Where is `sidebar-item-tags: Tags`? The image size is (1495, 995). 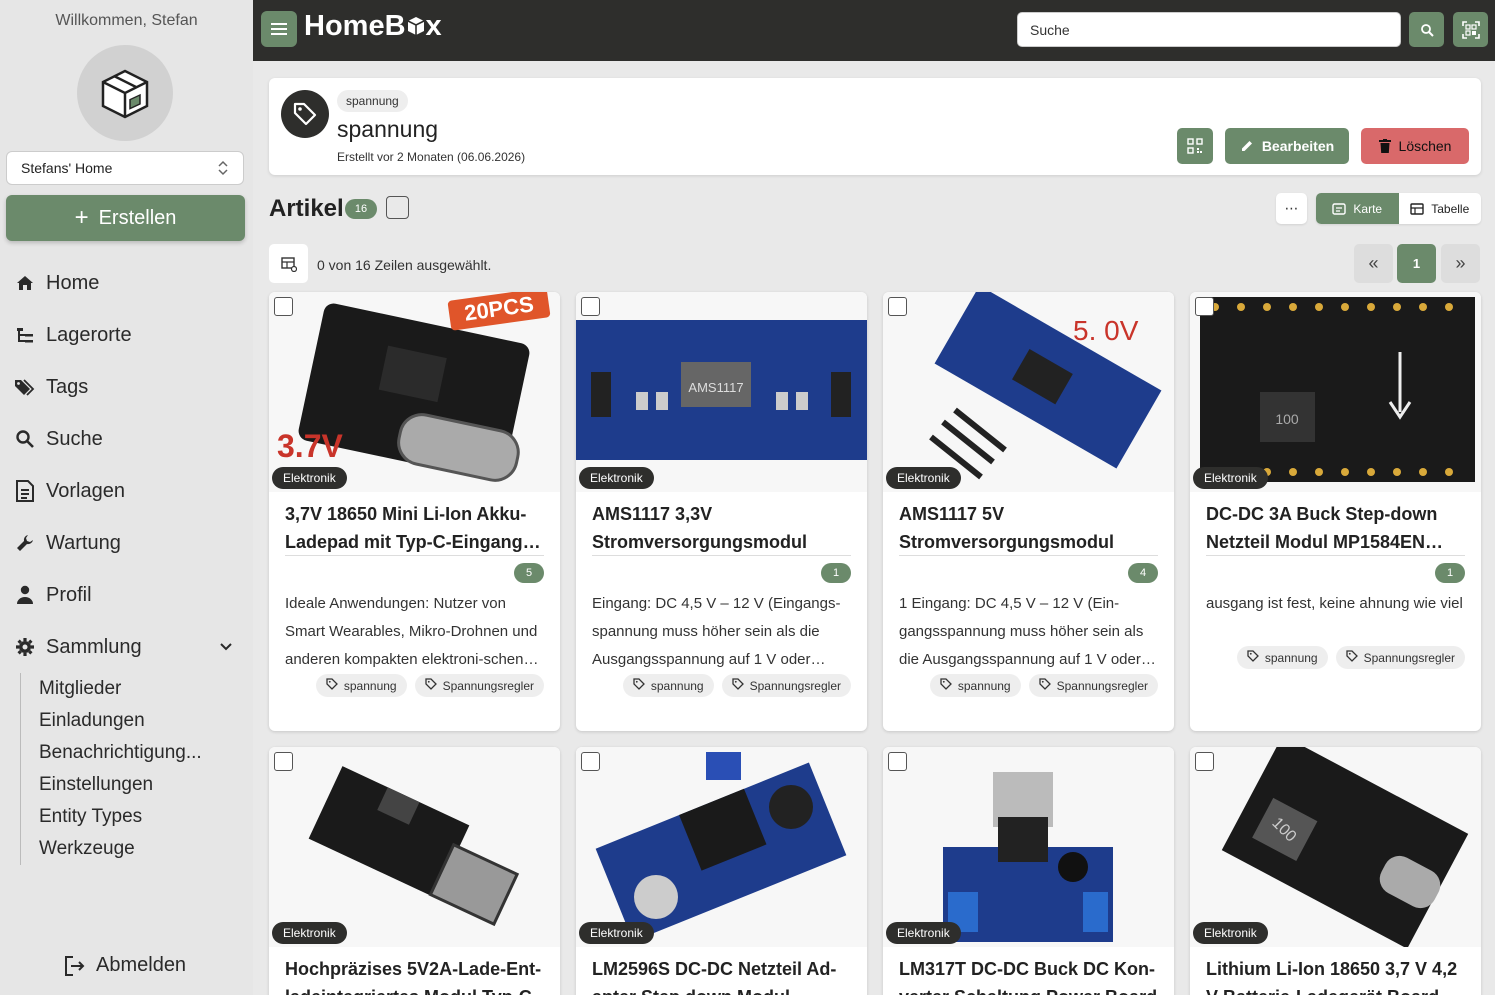
sidebar-item-tags: Tags is located at coordinates (126, 387).